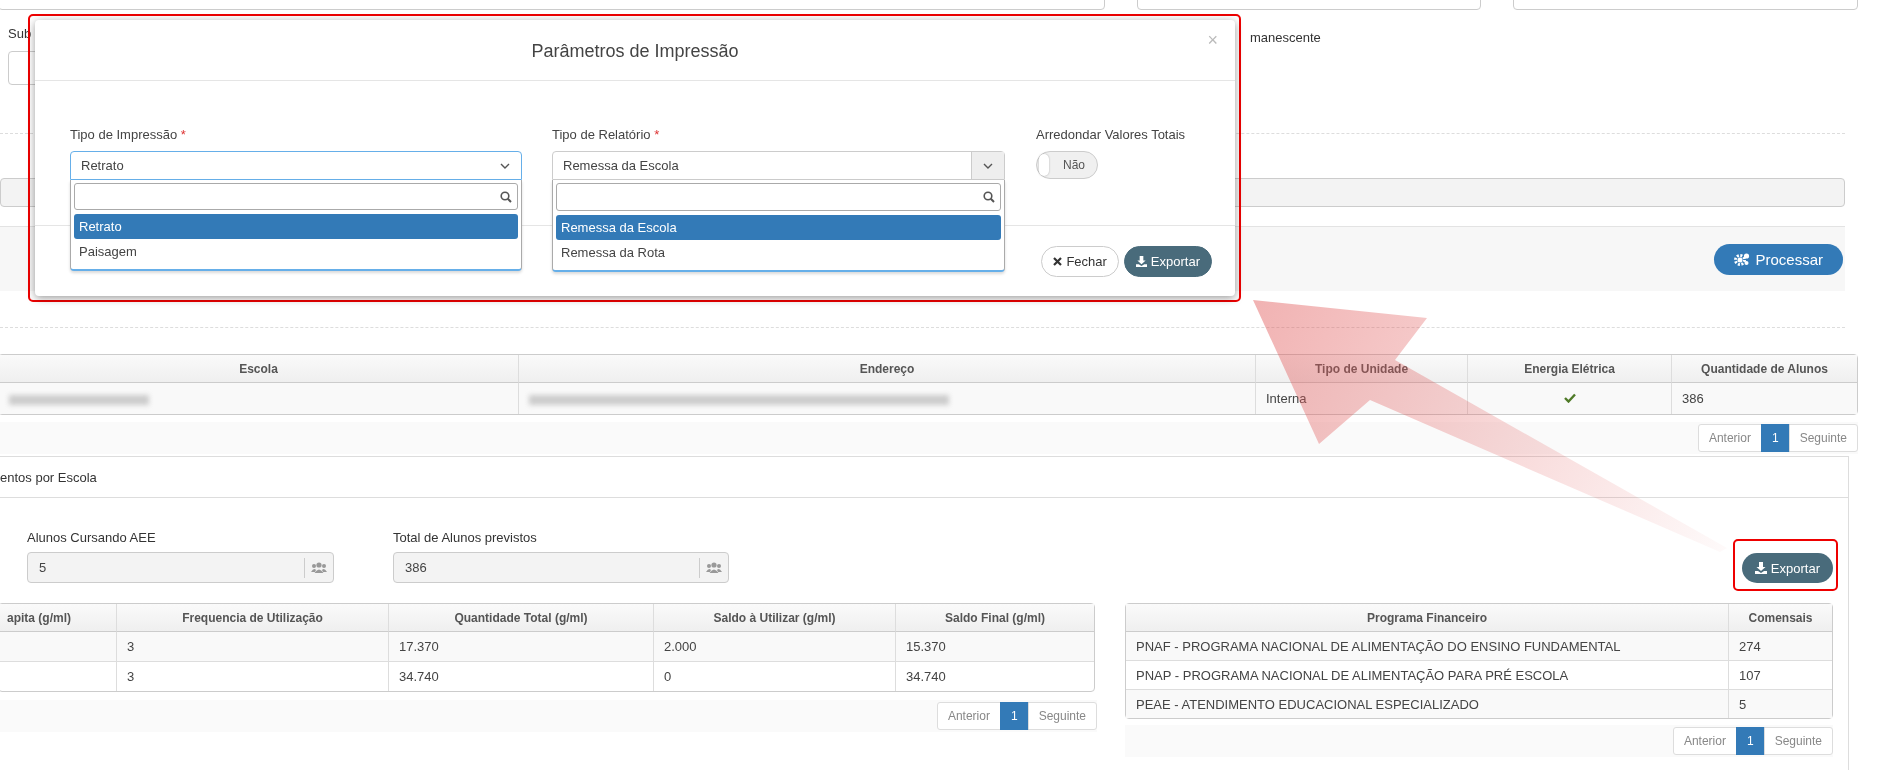 This screenshot has width=1880, height=770. Describe the element at coordinates (1285, 38) in the screenshot. I see `field-label: manescente` at that location.